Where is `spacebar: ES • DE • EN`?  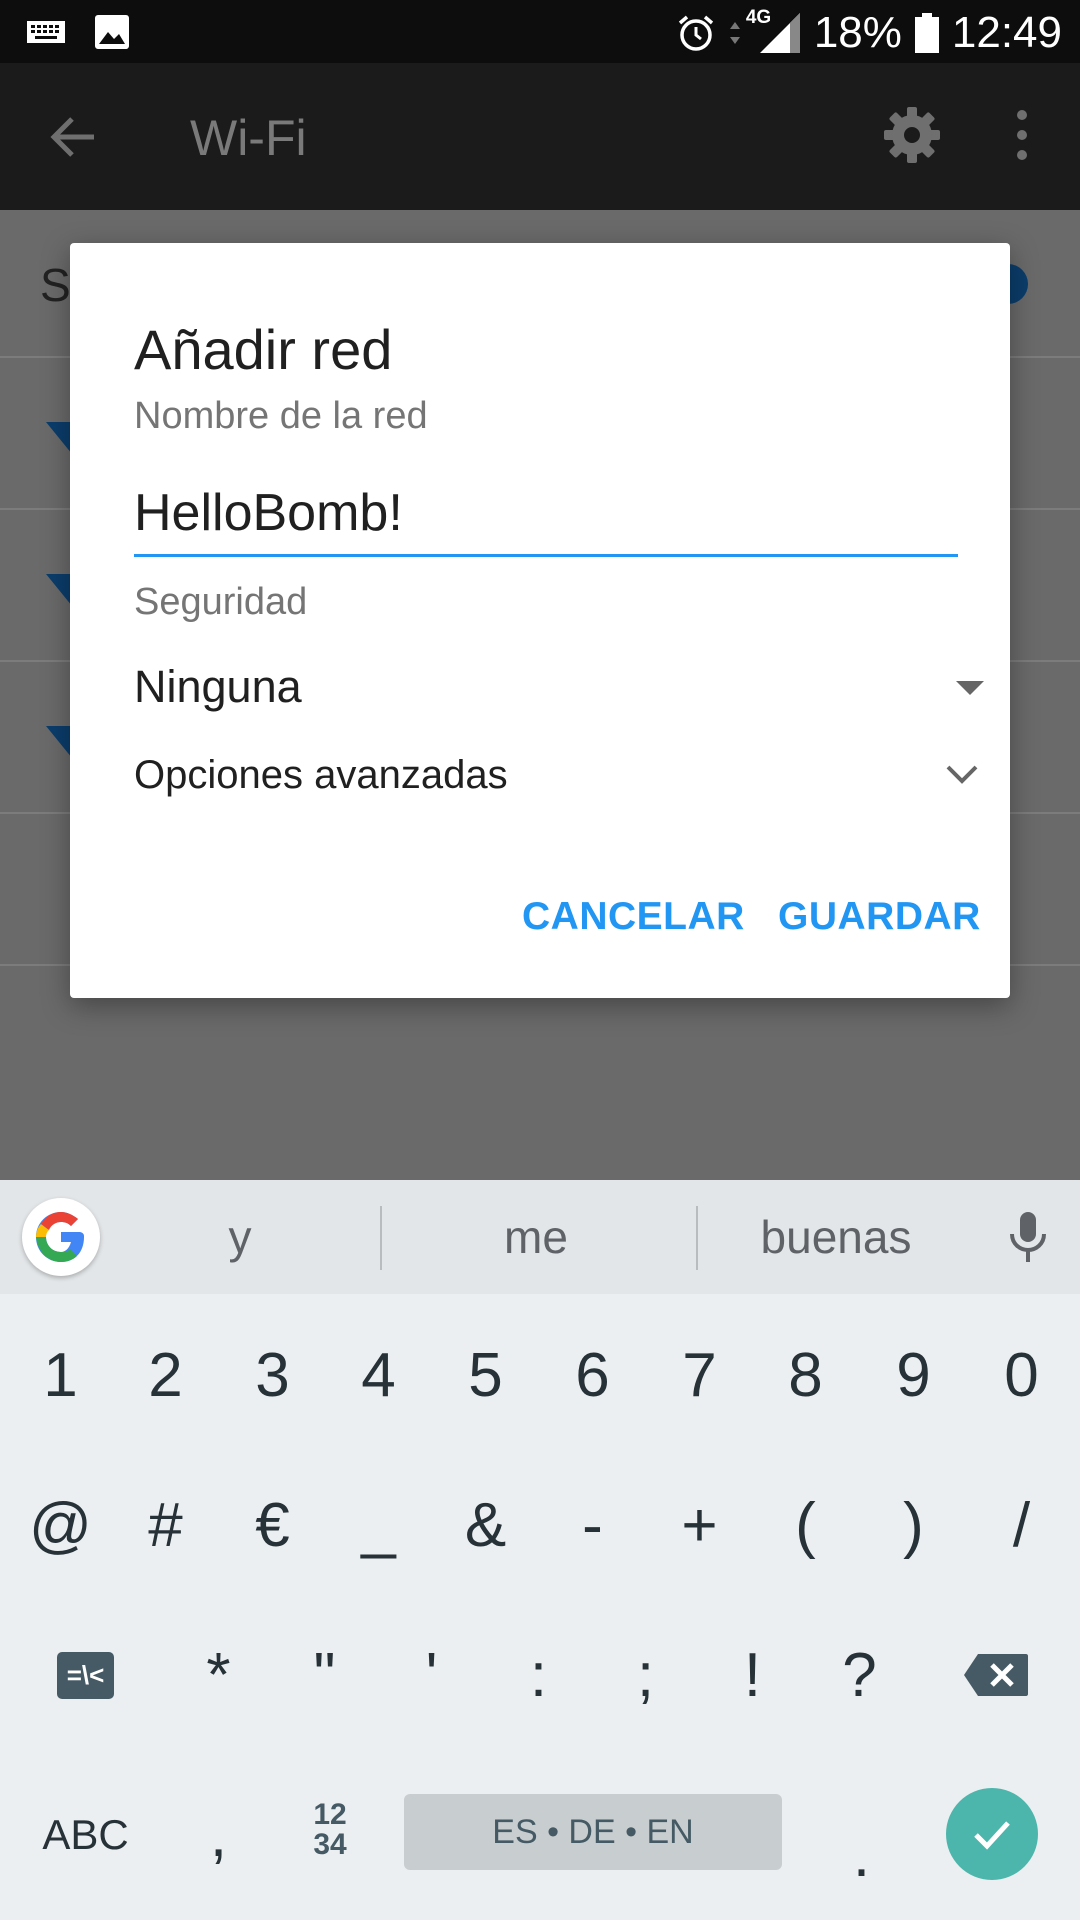 spacebar: ES • DE • EN is located at coordinates (593, 1832).